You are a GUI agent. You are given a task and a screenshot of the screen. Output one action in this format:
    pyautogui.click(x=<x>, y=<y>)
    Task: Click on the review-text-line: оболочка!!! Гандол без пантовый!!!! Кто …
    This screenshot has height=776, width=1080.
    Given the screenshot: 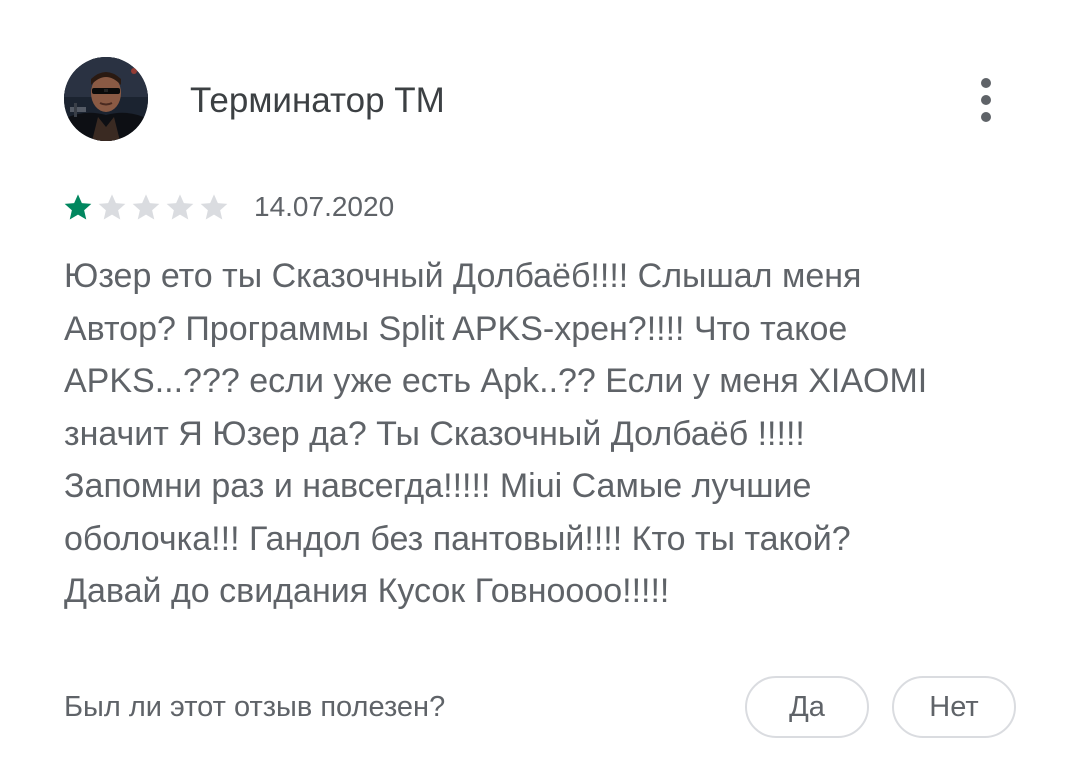 What is the action you would take?
    pyautogui.click(x=457, y=538)
    